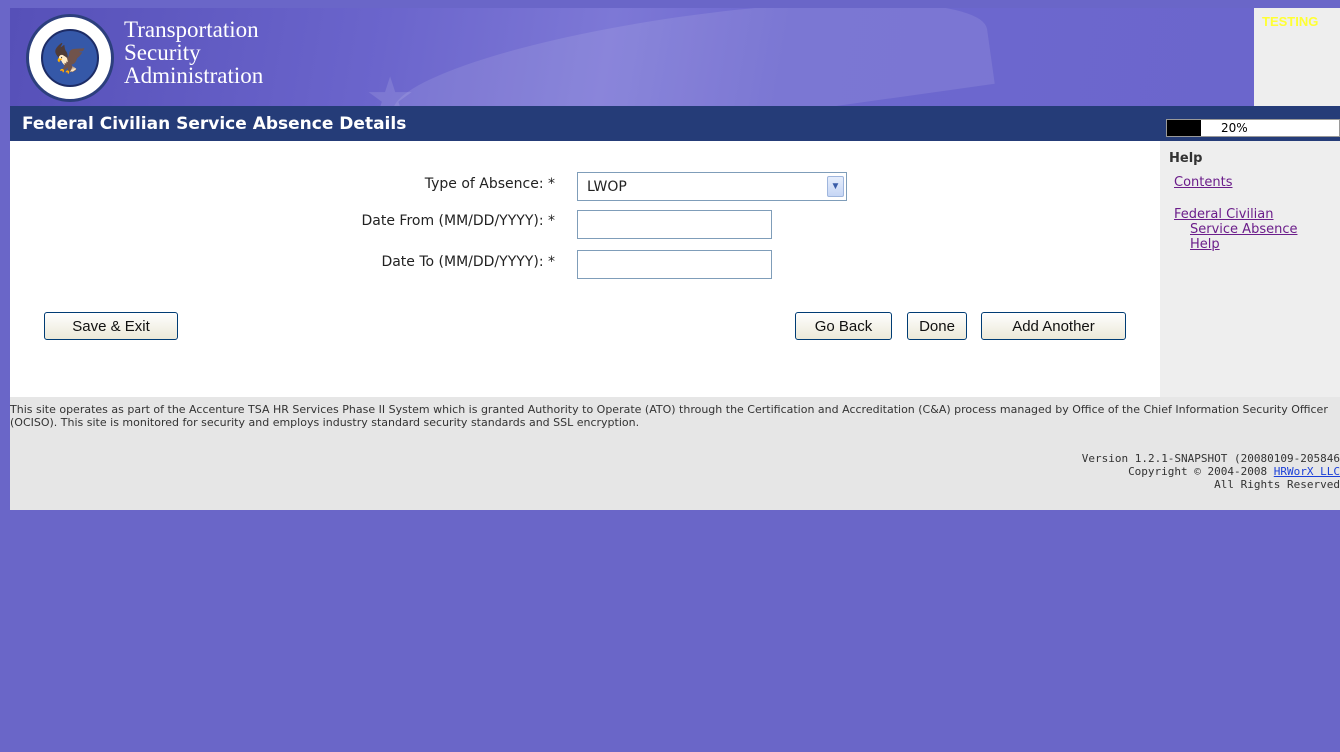 This screenshot has width=1340, height=752. Describe the element at coordinates (1205, 244) in the screenshot. I see `help-absence-line-3: Help` at that location.